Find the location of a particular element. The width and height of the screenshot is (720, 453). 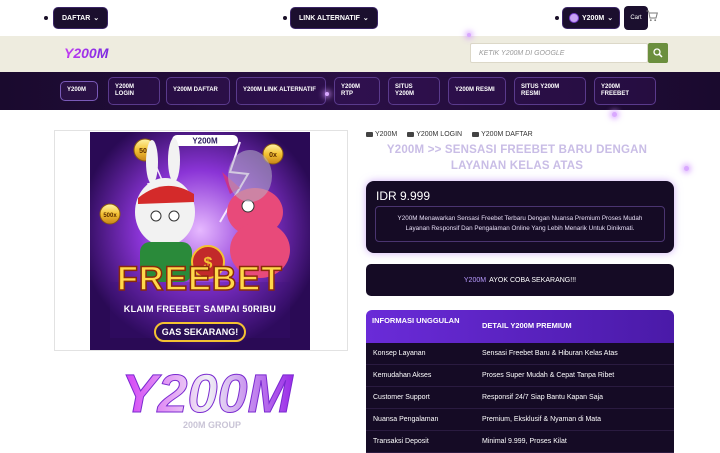

nav-item-situs: SITUS Y200M is located at coordinates (414, 91).